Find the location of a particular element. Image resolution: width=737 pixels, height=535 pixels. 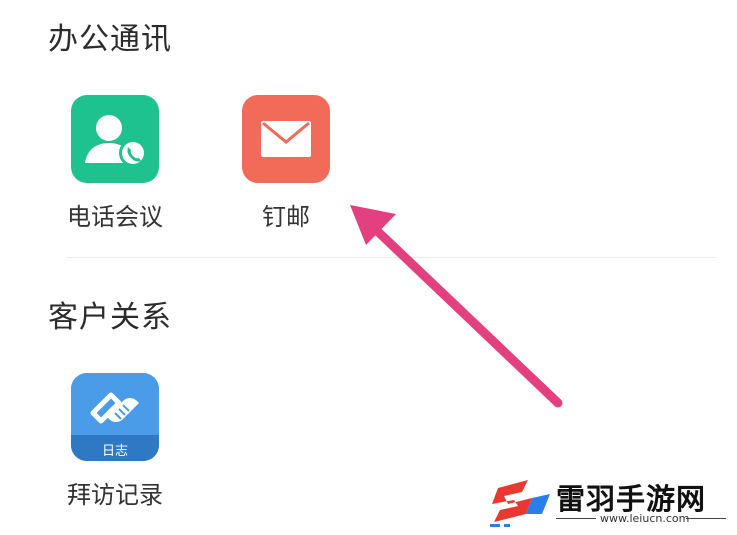

watermark-rule-right is located at coordinates (706, 518).